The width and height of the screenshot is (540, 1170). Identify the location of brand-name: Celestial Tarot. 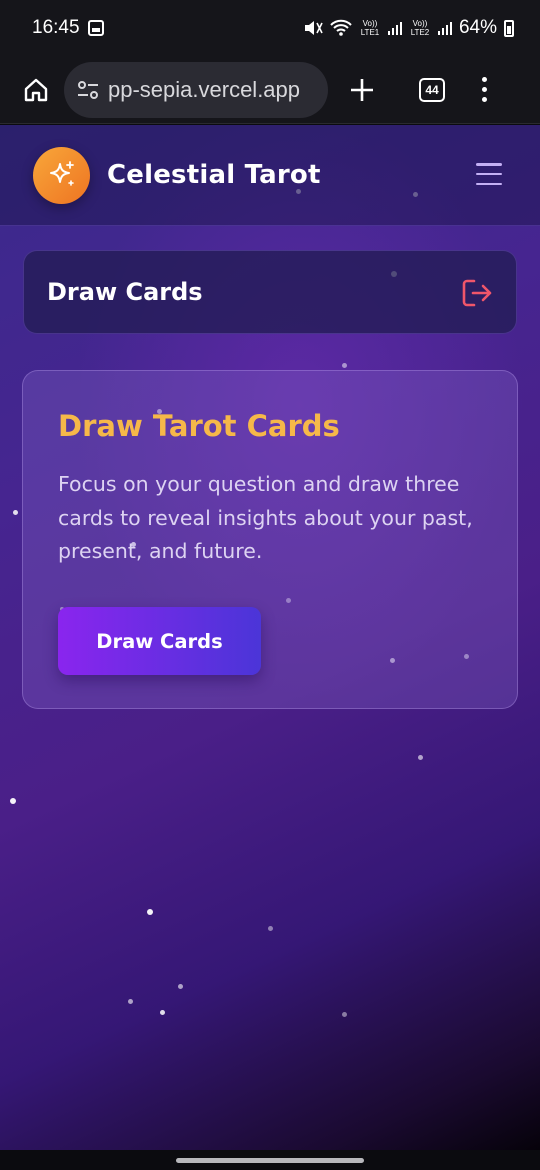
(214, 175).